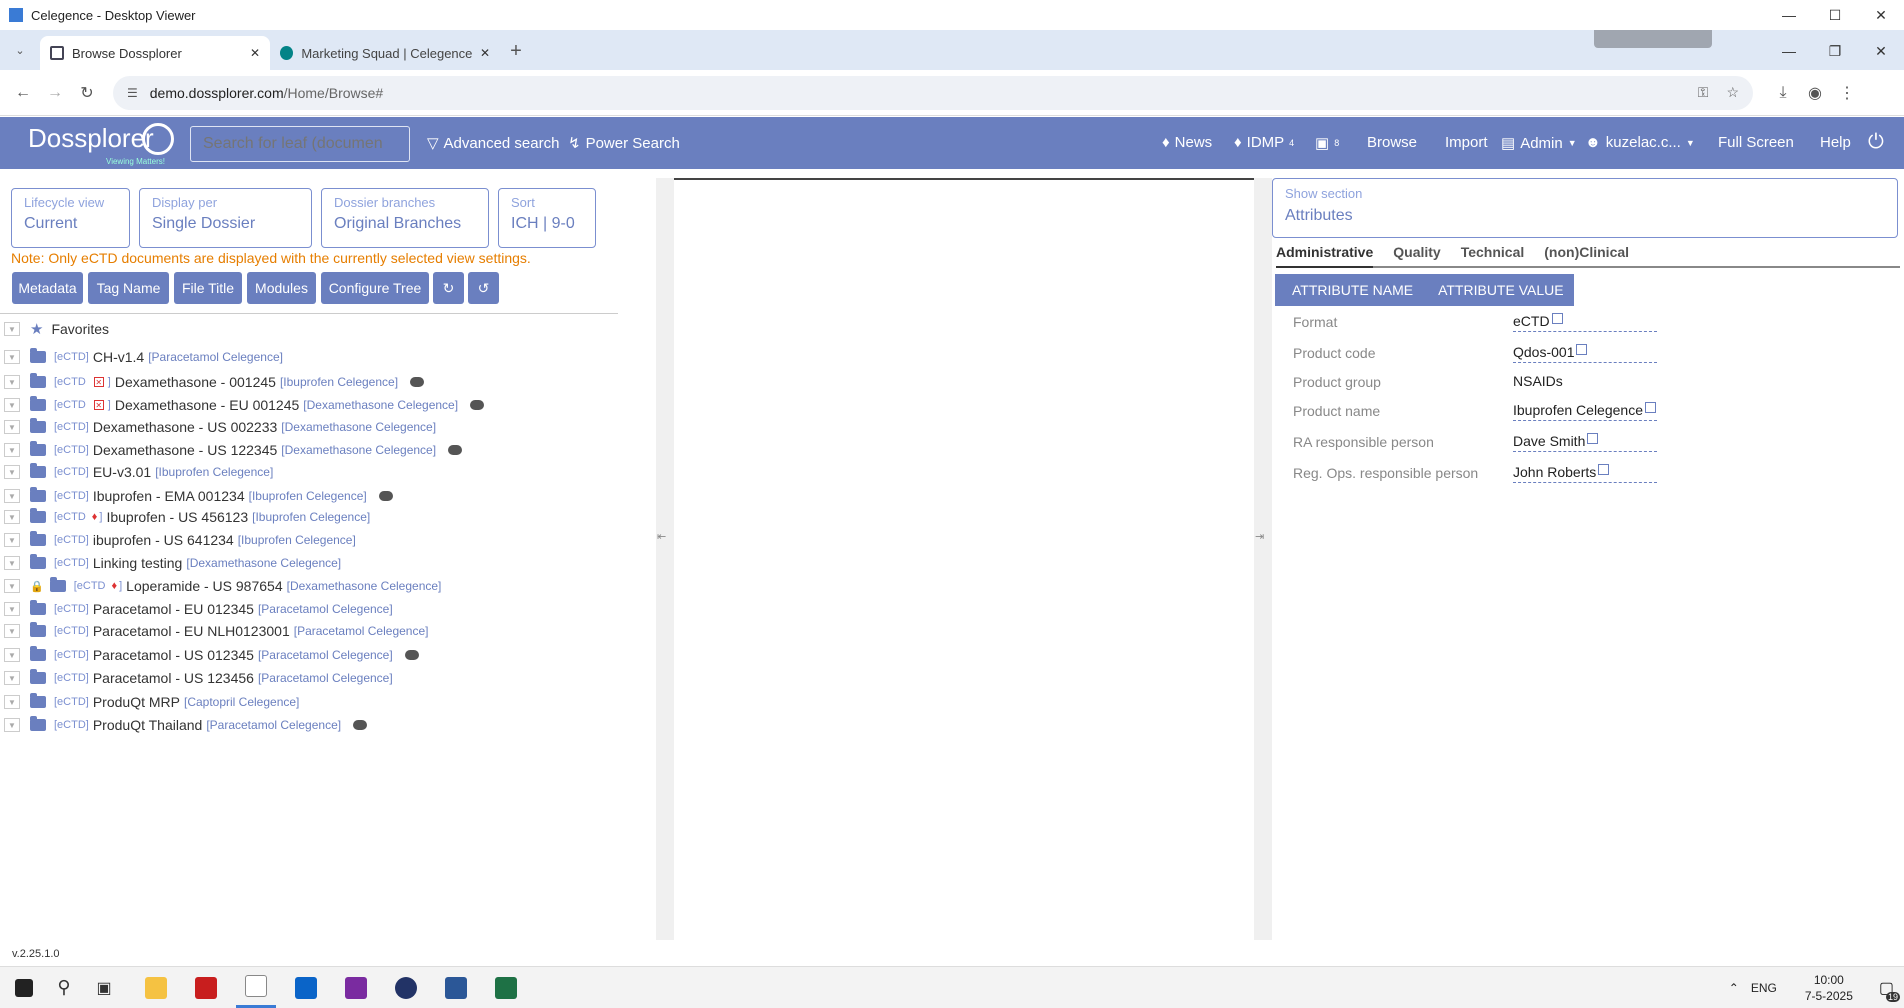 The height and width of the screenshot is (1008, 1904). What do you see at coordinates (1263, 559) in the screenshot?
I see `right-splitter` at bounding box center [1263, 559].